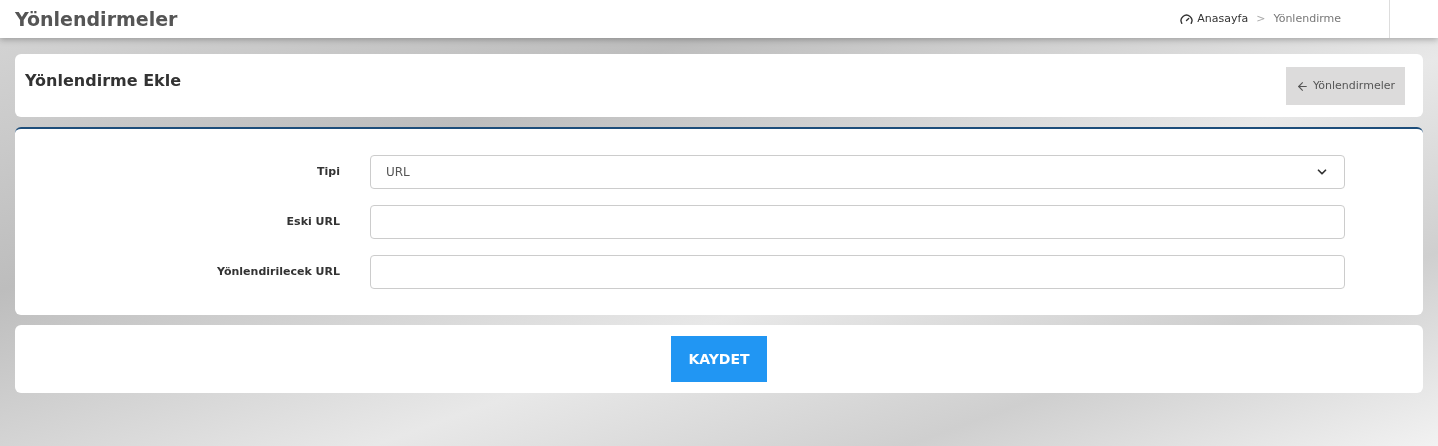 The image size is (1438, 446). I want to click on back-button: Yönlendirmeler, so click(1345, 86).